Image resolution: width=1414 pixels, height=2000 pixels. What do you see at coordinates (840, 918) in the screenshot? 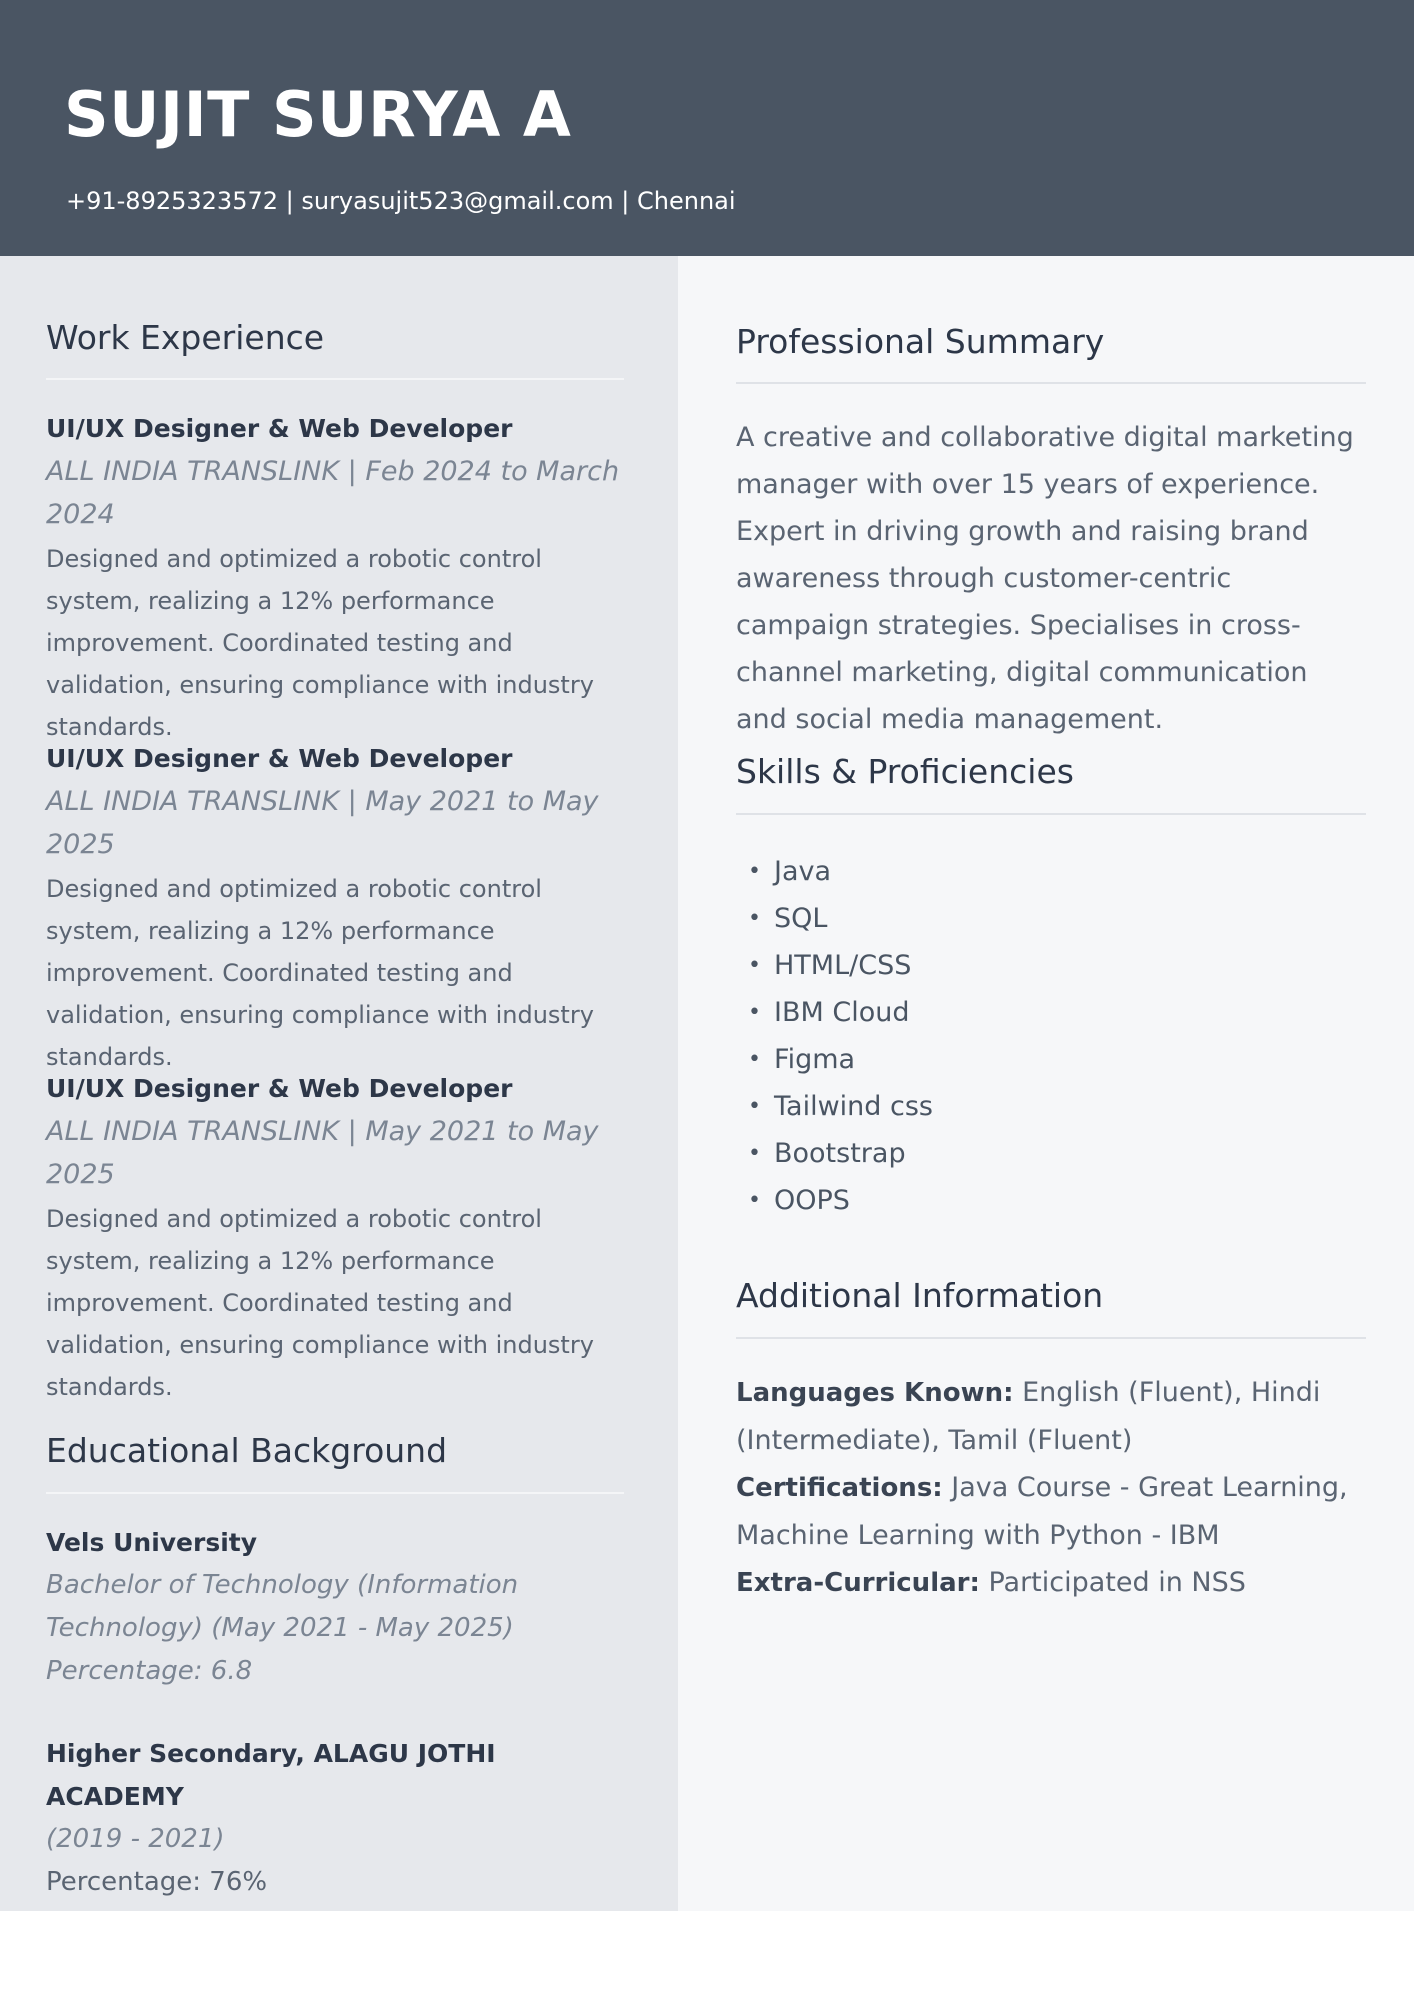
I see `skill-item: • SQL` at bounding box center [840, 918].